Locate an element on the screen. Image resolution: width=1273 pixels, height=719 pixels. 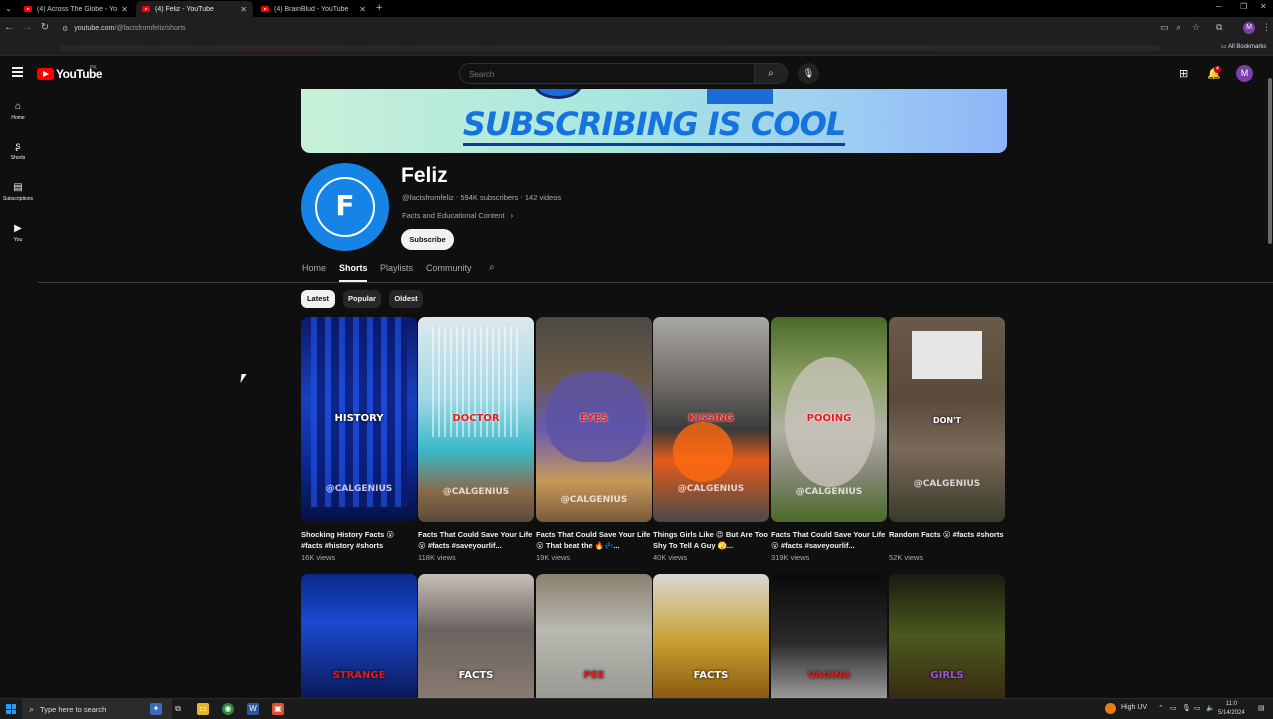
guide-item-home: ⌂ Home is located at coordinates (18, 111).